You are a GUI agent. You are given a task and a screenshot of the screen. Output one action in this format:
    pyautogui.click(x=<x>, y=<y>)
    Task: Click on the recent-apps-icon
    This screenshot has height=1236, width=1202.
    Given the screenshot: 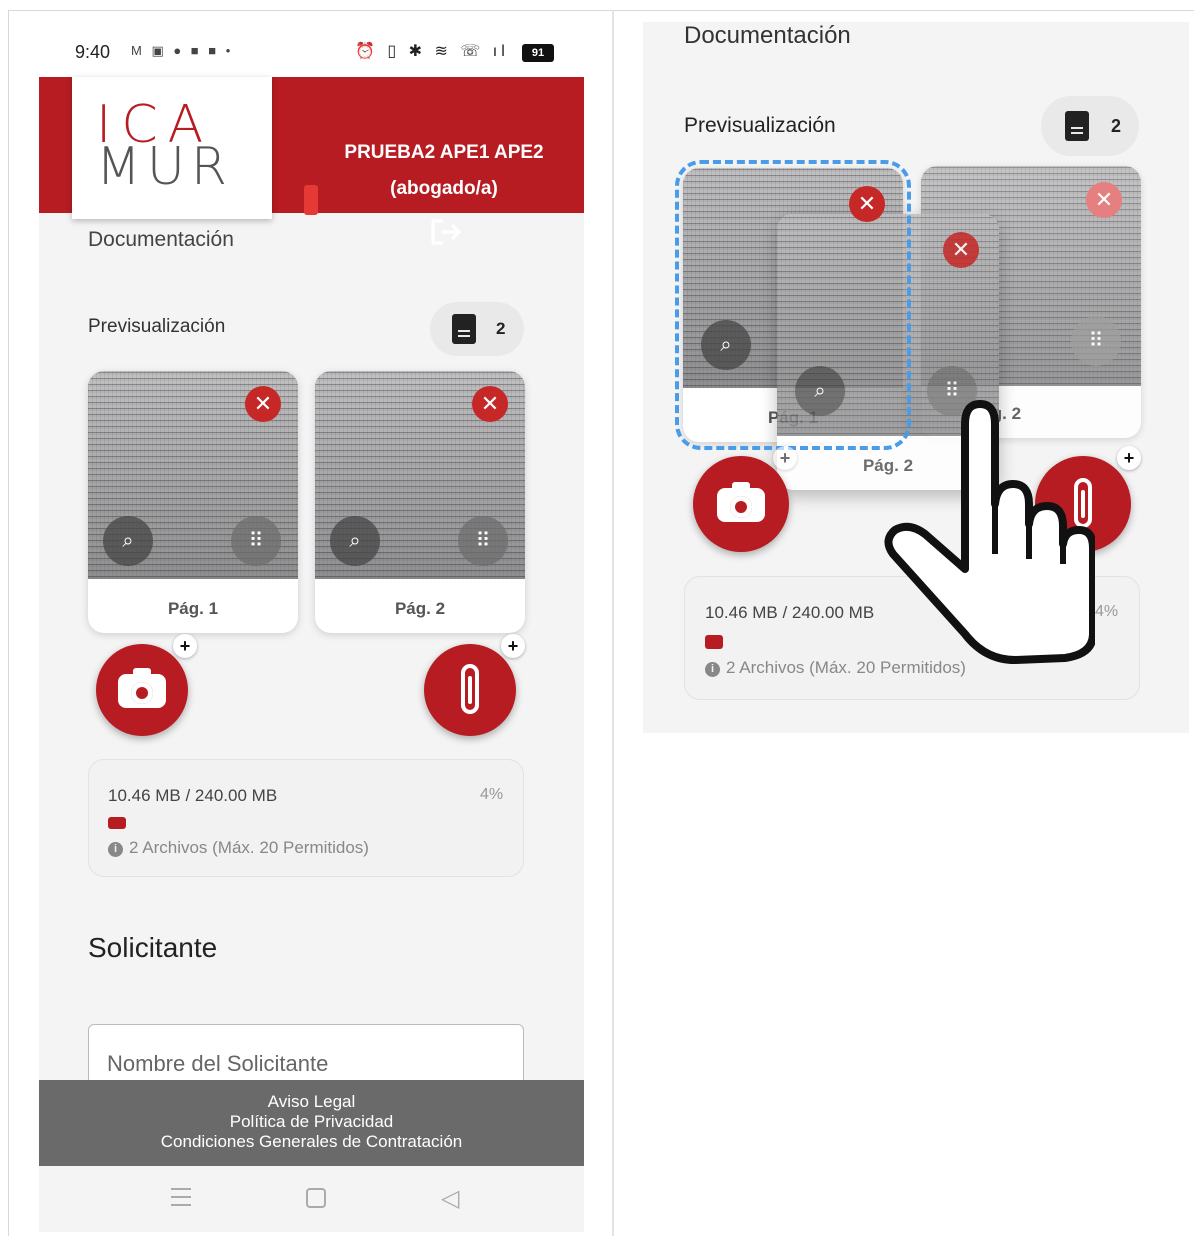 What is the action you would take?
    pyautogui.click(x=181, y=1197)
    